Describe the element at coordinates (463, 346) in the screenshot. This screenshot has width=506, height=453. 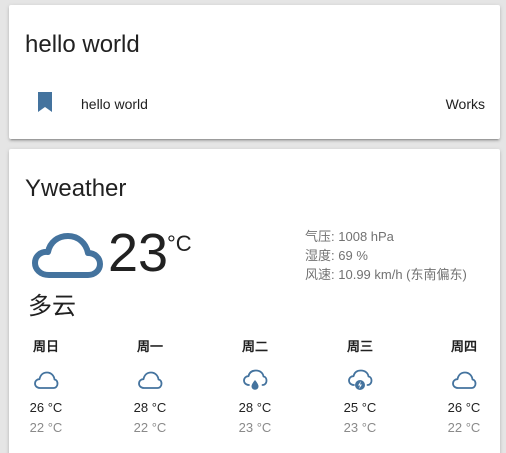
I see `forecast-day-name: 周四` at that location.